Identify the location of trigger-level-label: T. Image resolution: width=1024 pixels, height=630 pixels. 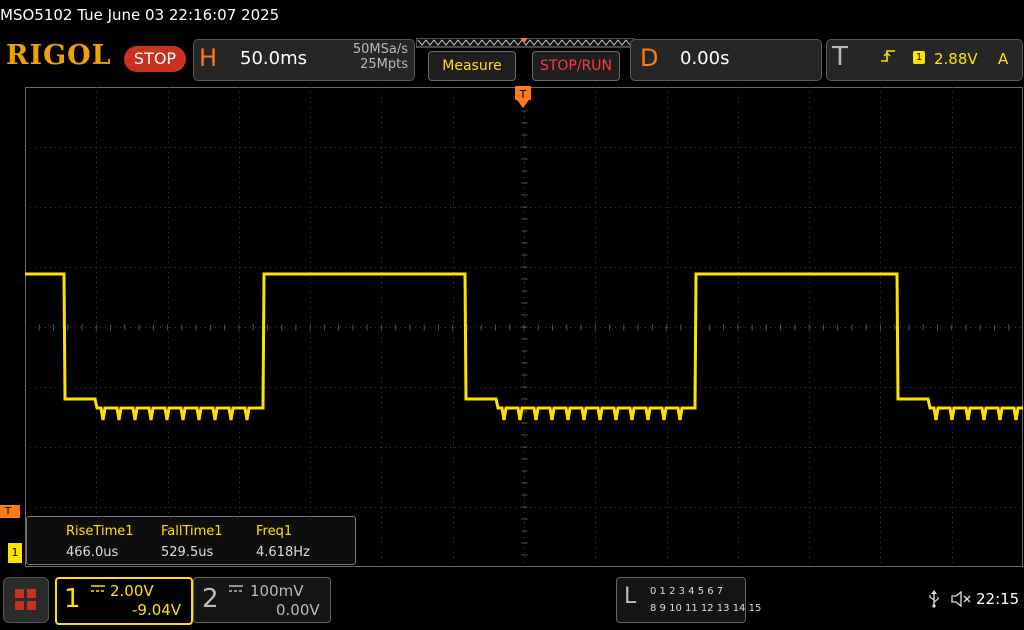
(8, 511).